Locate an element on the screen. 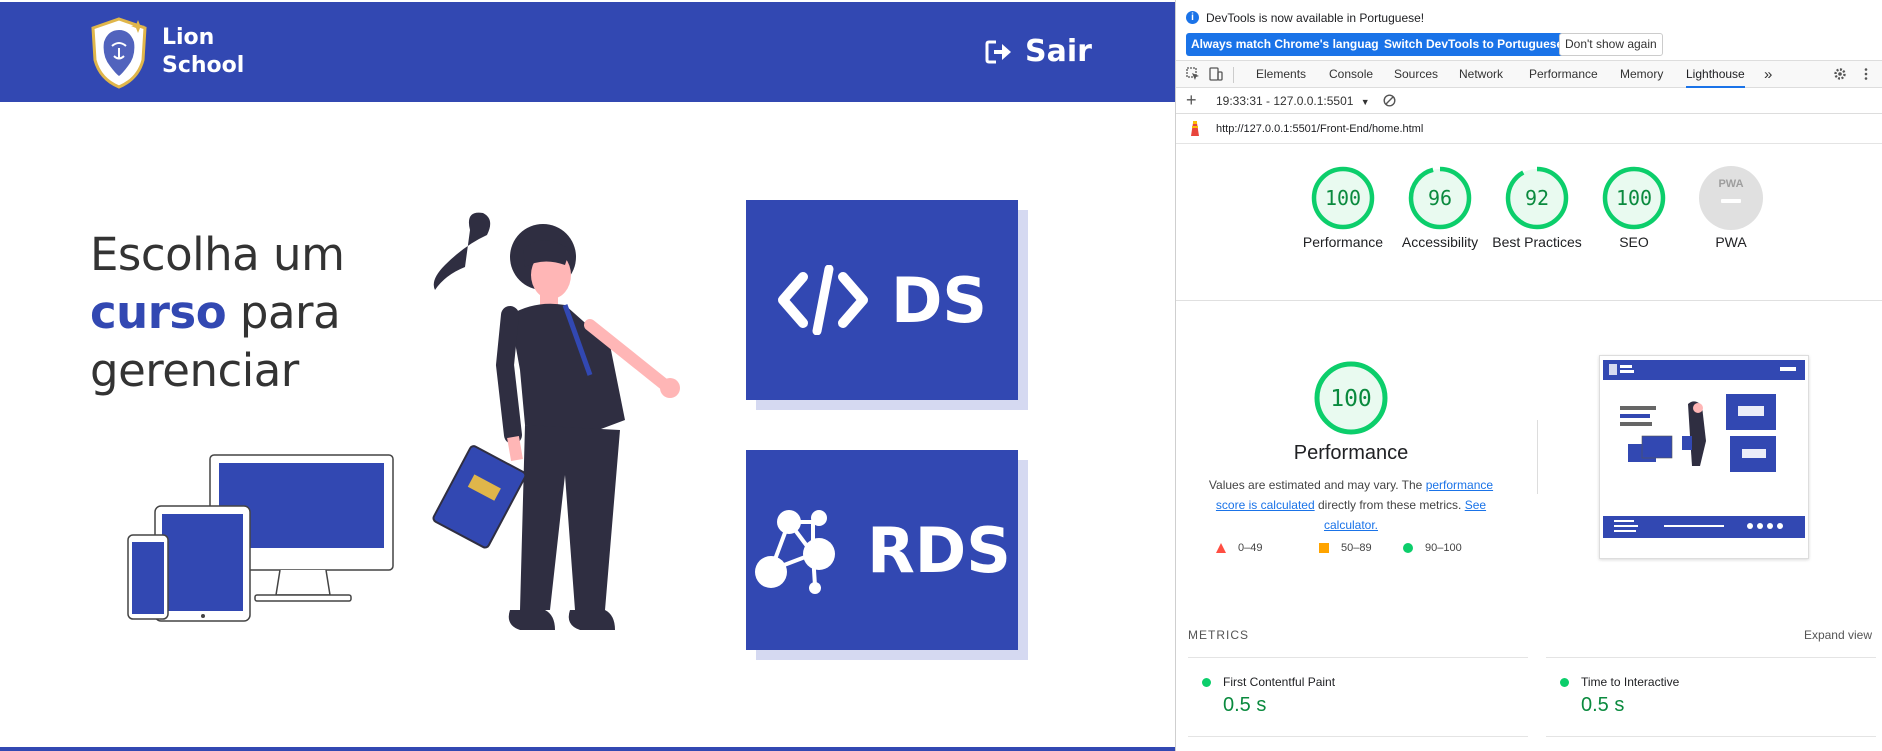  network-icon is located at coordinates (795, 552).